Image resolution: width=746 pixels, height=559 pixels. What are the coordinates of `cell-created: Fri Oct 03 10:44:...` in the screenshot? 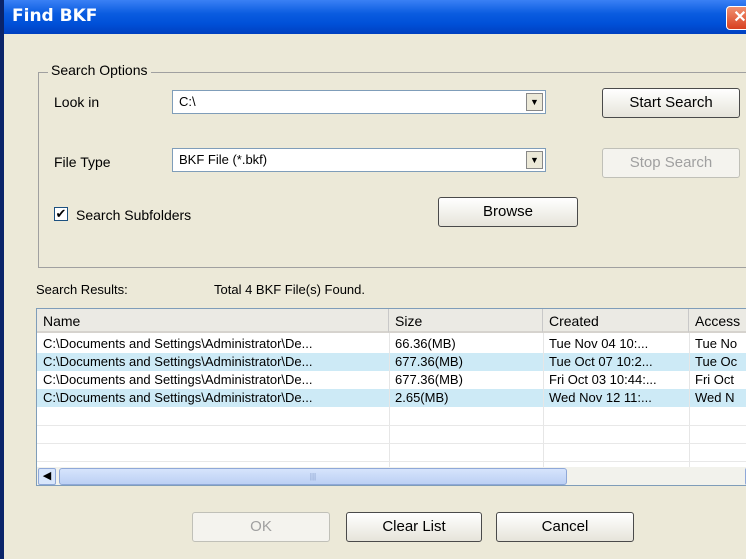 It's located at (603, 379).